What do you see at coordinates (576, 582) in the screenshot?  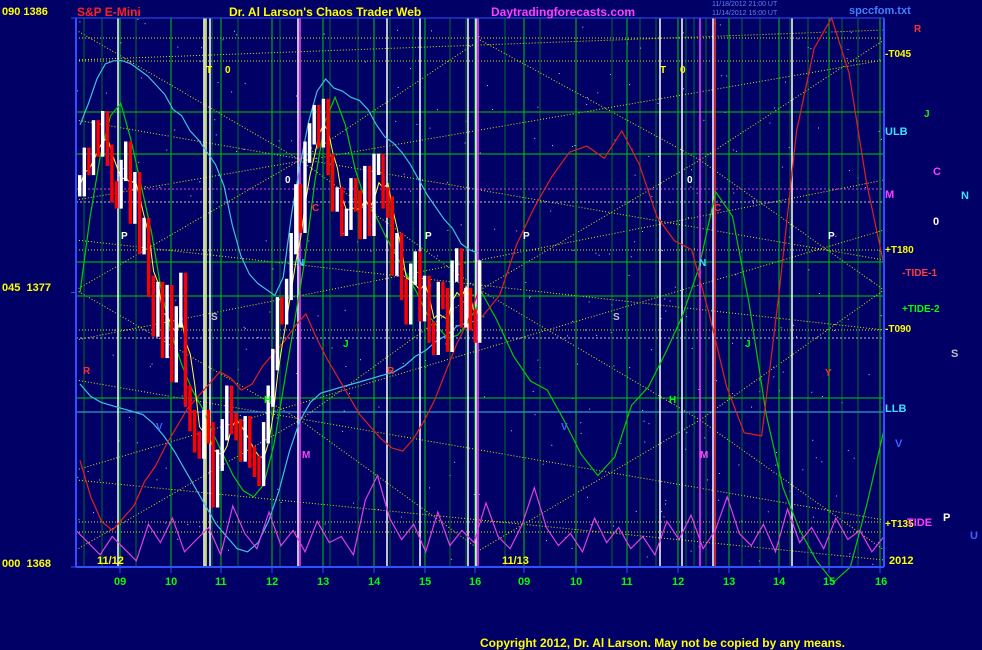 I see `hour-tick: 10` at bounding box center [576, 582].